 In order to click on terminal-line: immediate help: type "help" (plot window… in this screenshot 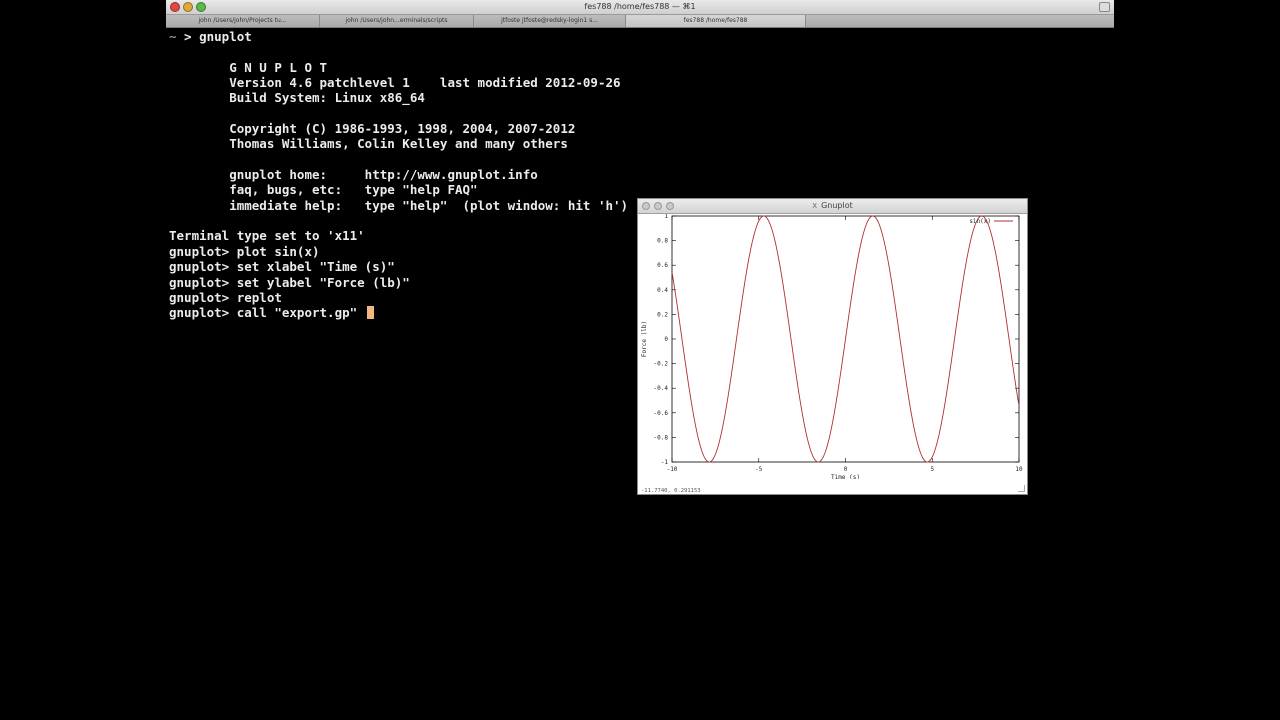, I will do `click(398, 205)`.